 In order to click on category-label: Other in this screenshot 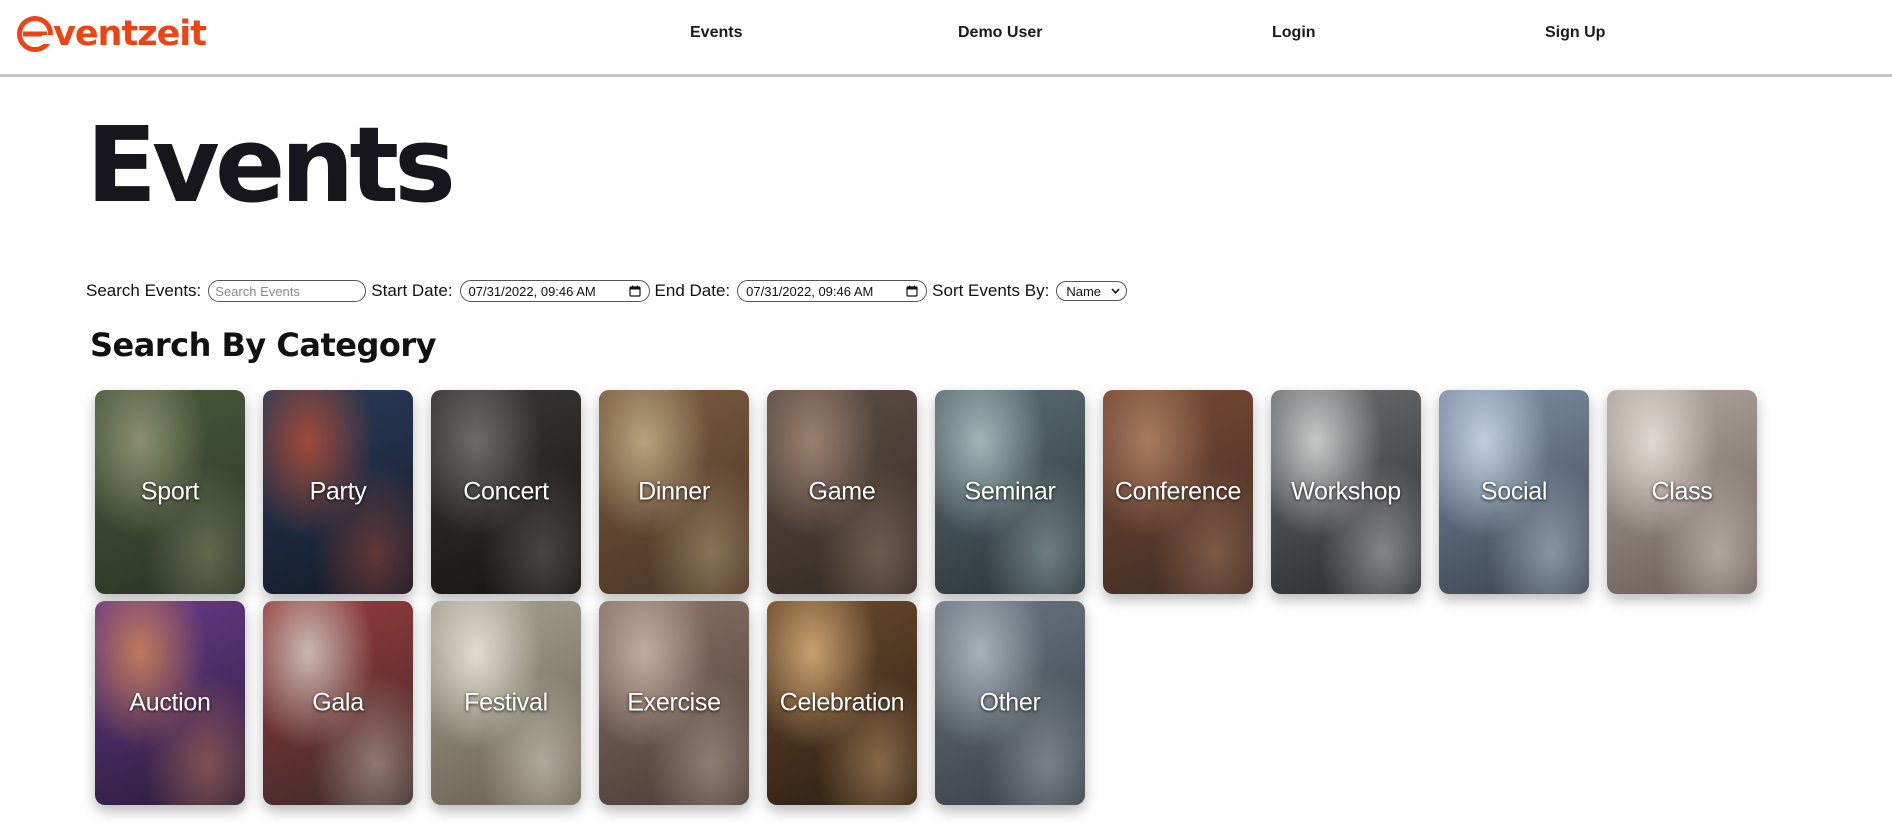, I will do `click(1010, 702)`.